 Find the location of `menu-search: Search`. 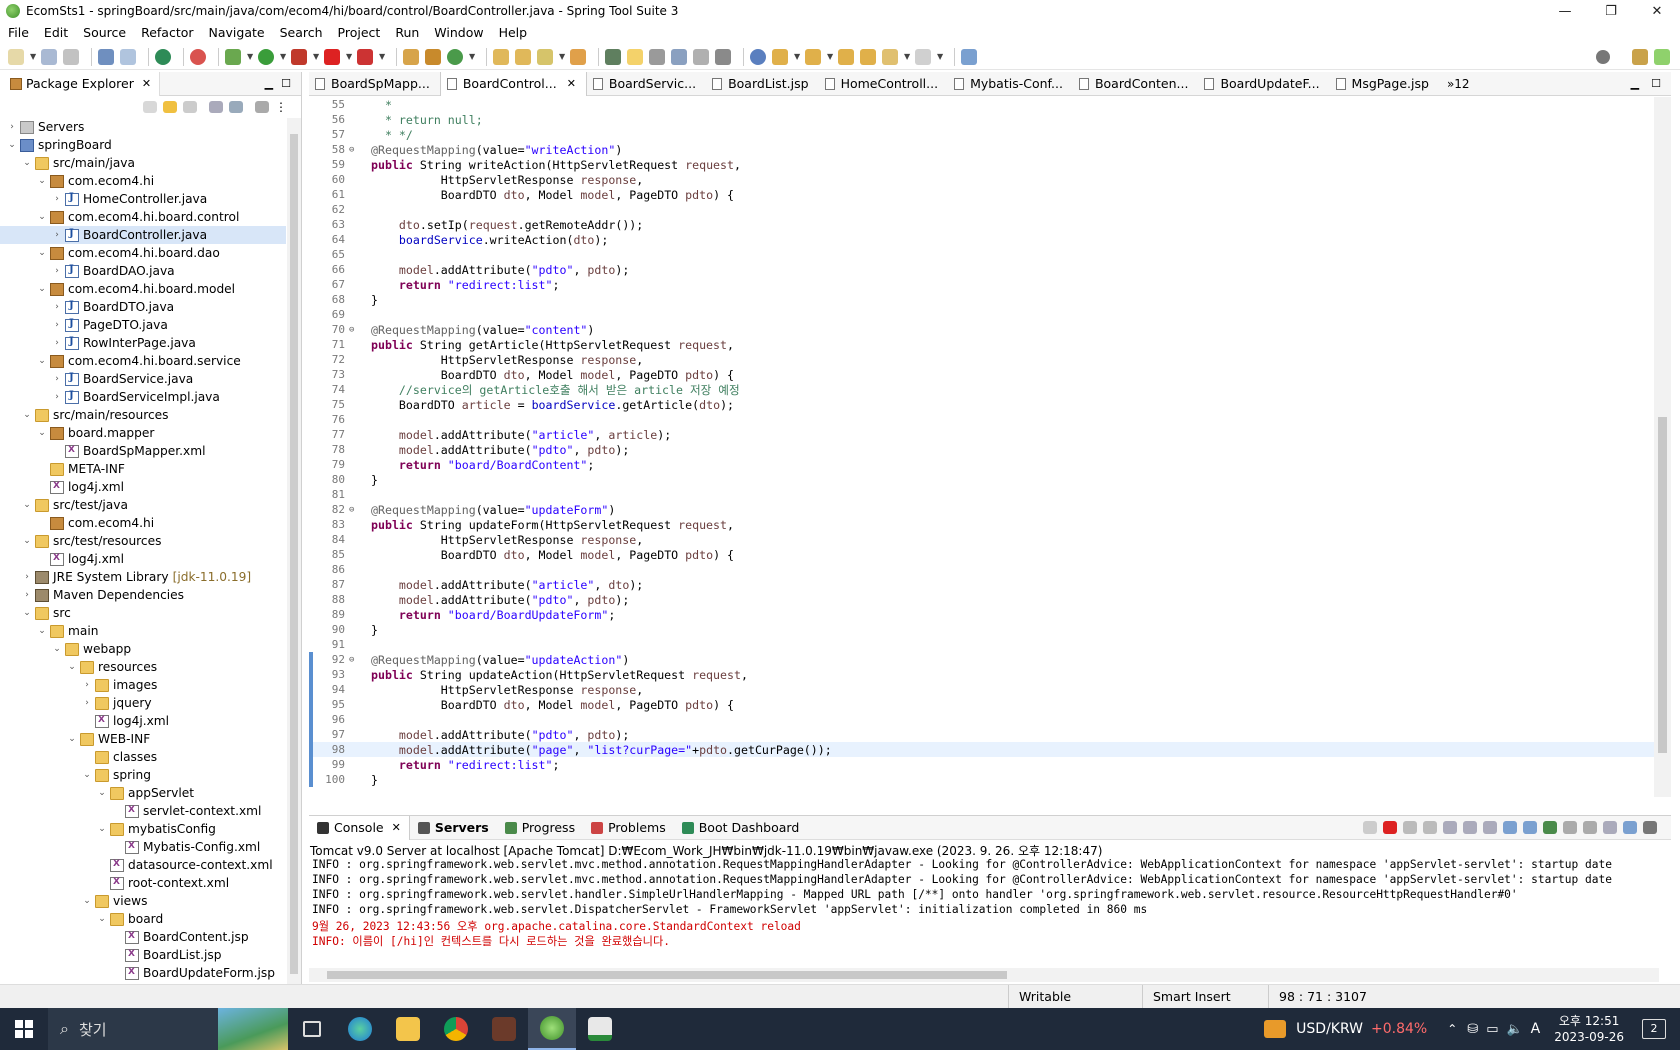

menu-search: Search is located at coordinates (301, 32).